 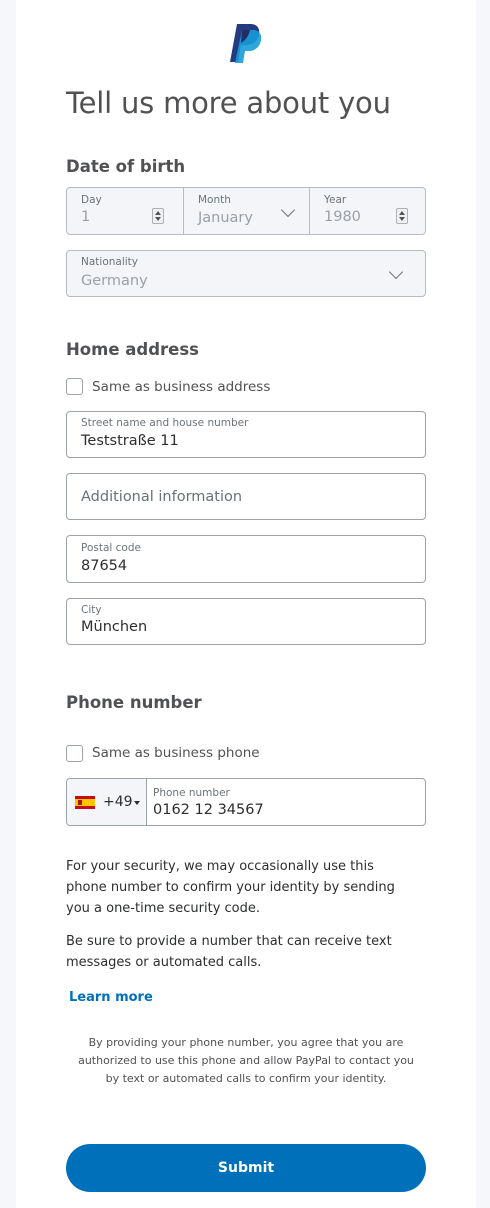 What do you see at coordinates (191, 793) in the screenshot?
I see `phone-number-label: Phone number` at bounding box center [191, 793].